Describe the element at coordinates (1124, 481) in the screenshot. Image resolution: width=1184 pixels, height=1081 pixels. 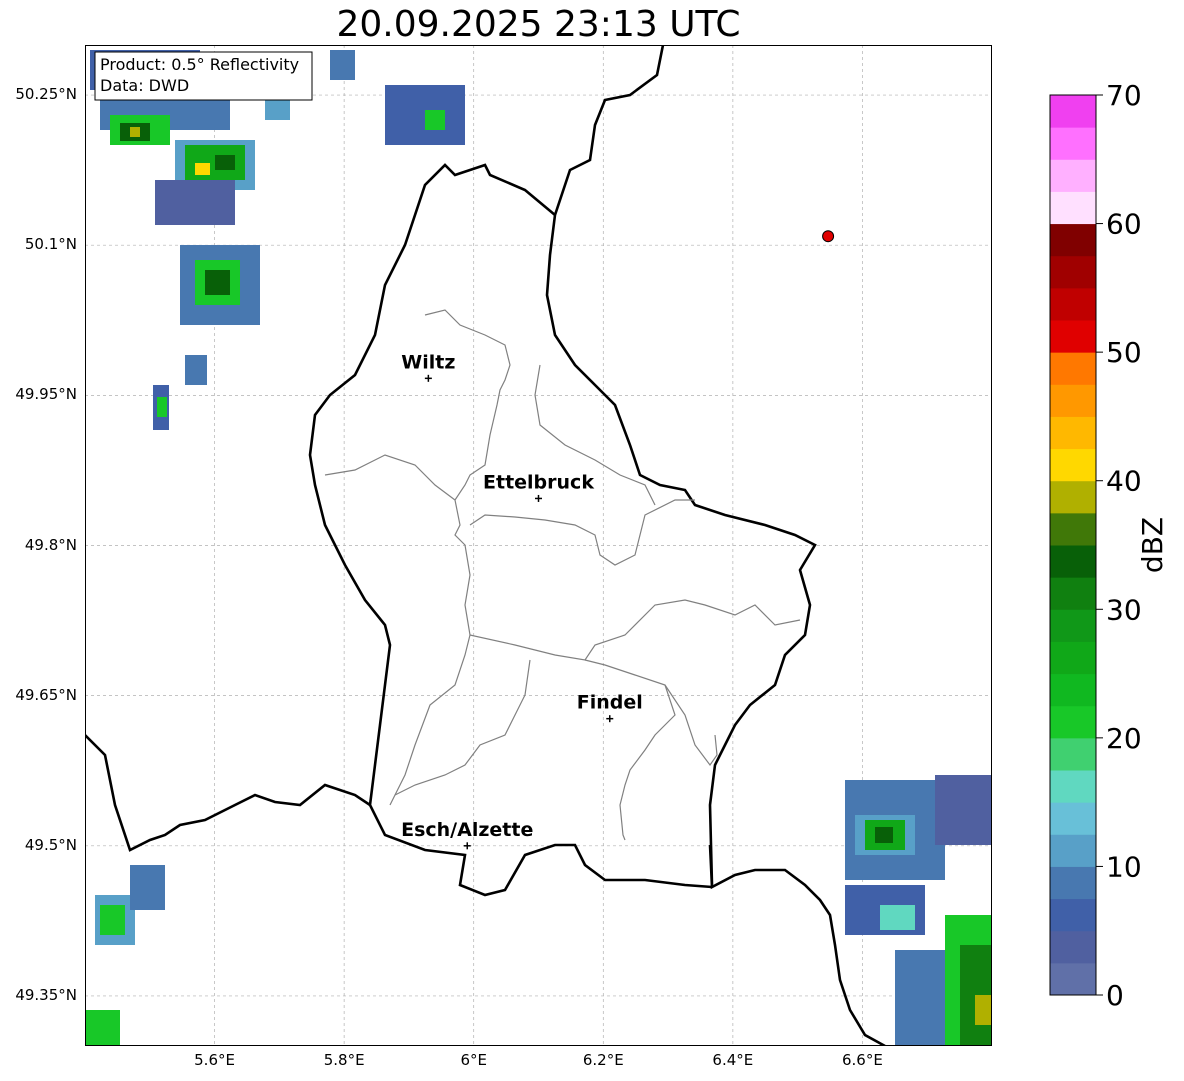
I see `colorbar-tick-label: 40` at that location.